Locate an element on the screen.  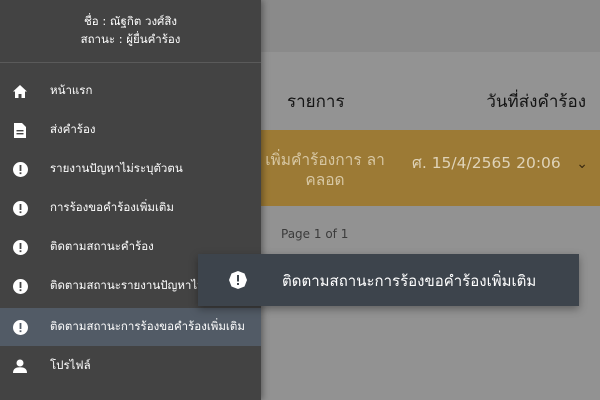
sidebar-item-additional-request: การร้องขอคำร้องเพิ่มเติม is located at coordinates (130, 208).